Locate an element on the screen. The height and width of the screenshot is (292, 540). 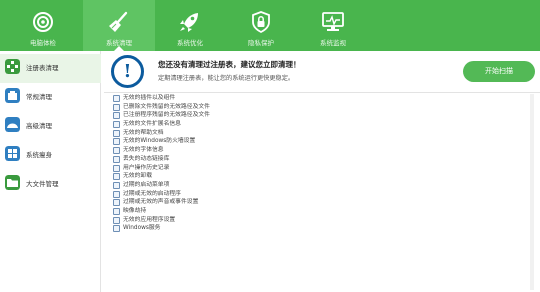
header-title: 您还没有清理过注册表，建议您立即清理！ is located at coordinates (229, 64).